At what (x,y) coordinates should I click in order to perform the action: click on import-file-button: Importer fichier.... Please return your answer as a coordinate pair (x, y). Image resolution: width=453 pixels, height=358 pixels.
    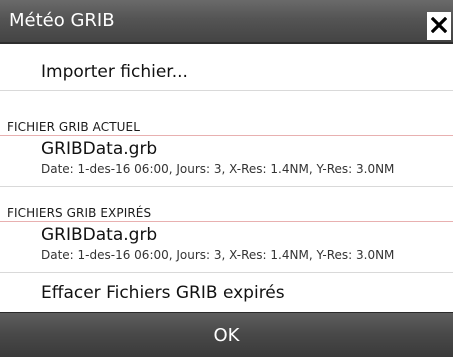
    Looking at the image, I should click on (114, 72).